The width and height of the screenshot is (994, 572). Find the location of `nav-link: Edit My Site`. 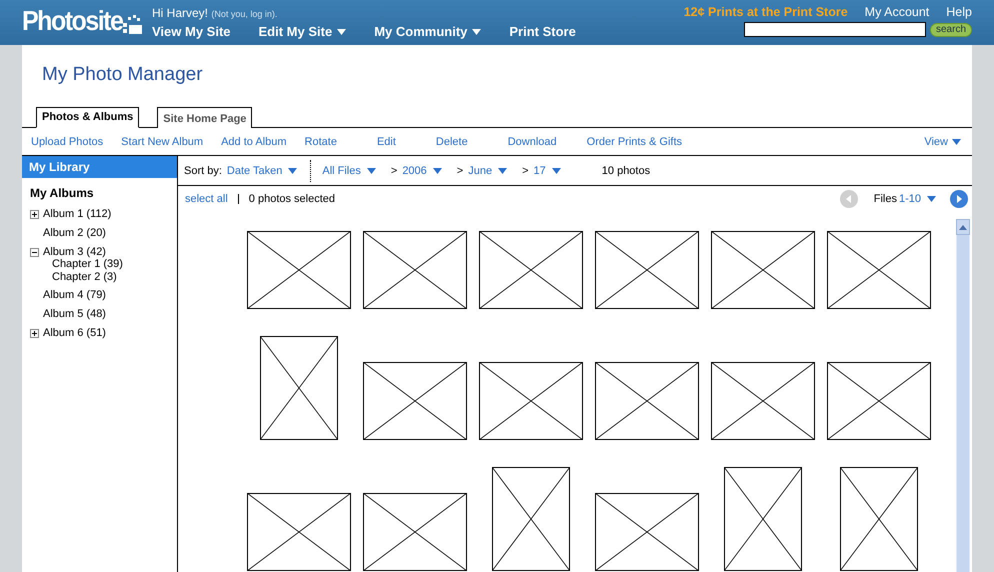

nav-link: Edit My Site is located at coordinates (302, 31).